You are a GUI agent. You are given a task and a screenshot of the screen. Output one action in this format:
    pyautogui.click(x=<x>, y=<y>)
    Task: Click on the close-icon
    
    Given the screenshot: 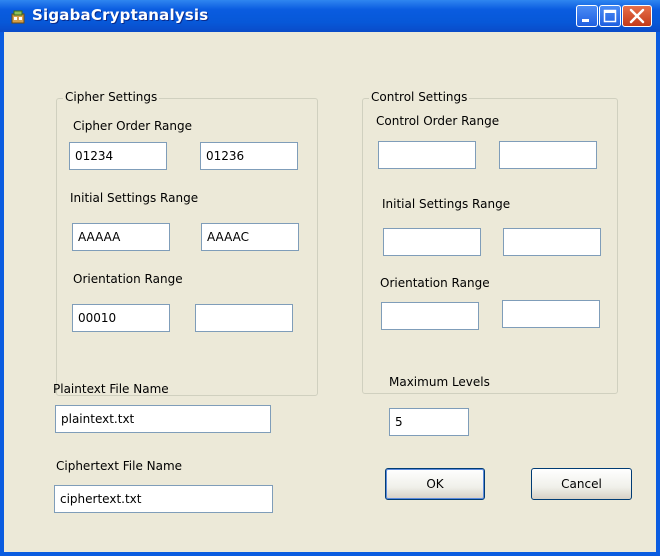 What is the action you would take?
    pyautogui.click(x=637, y=16)
    